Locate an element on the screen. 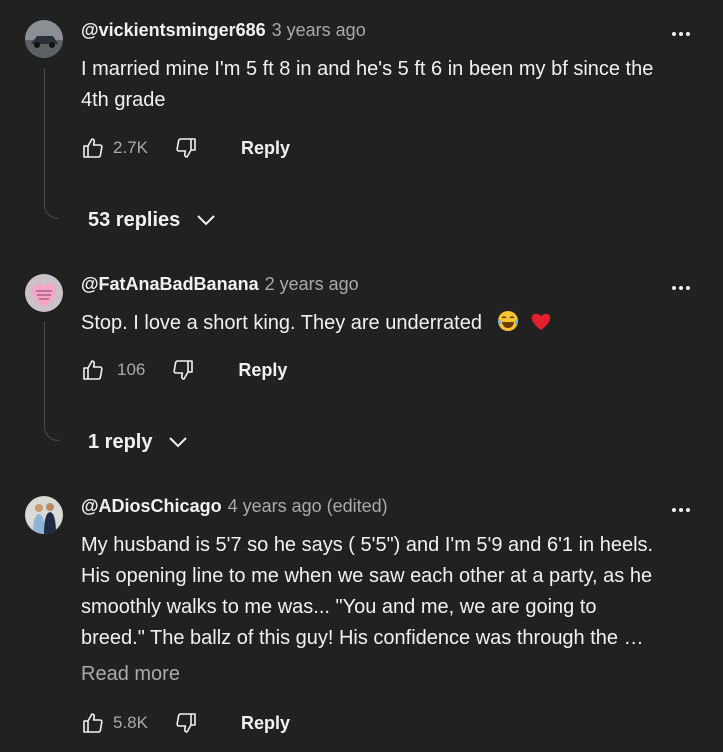 The image size is (723, 752). view-replies-button: 53 replies is located at coordinates (153, 220).